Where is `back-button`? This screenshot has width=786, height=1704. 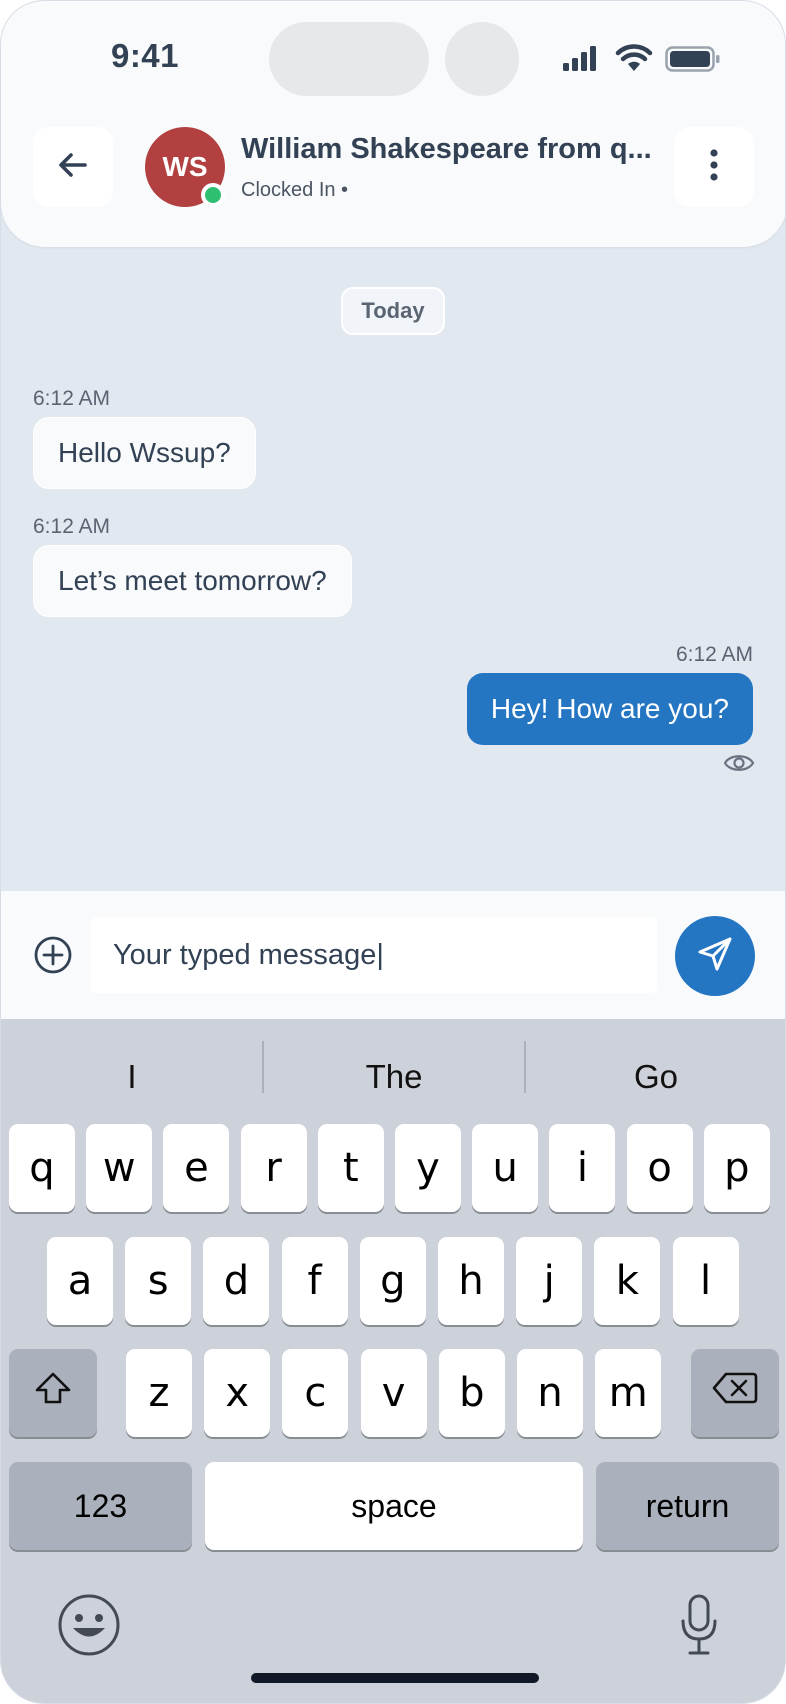
back-button is located at coordinates (73, 167).